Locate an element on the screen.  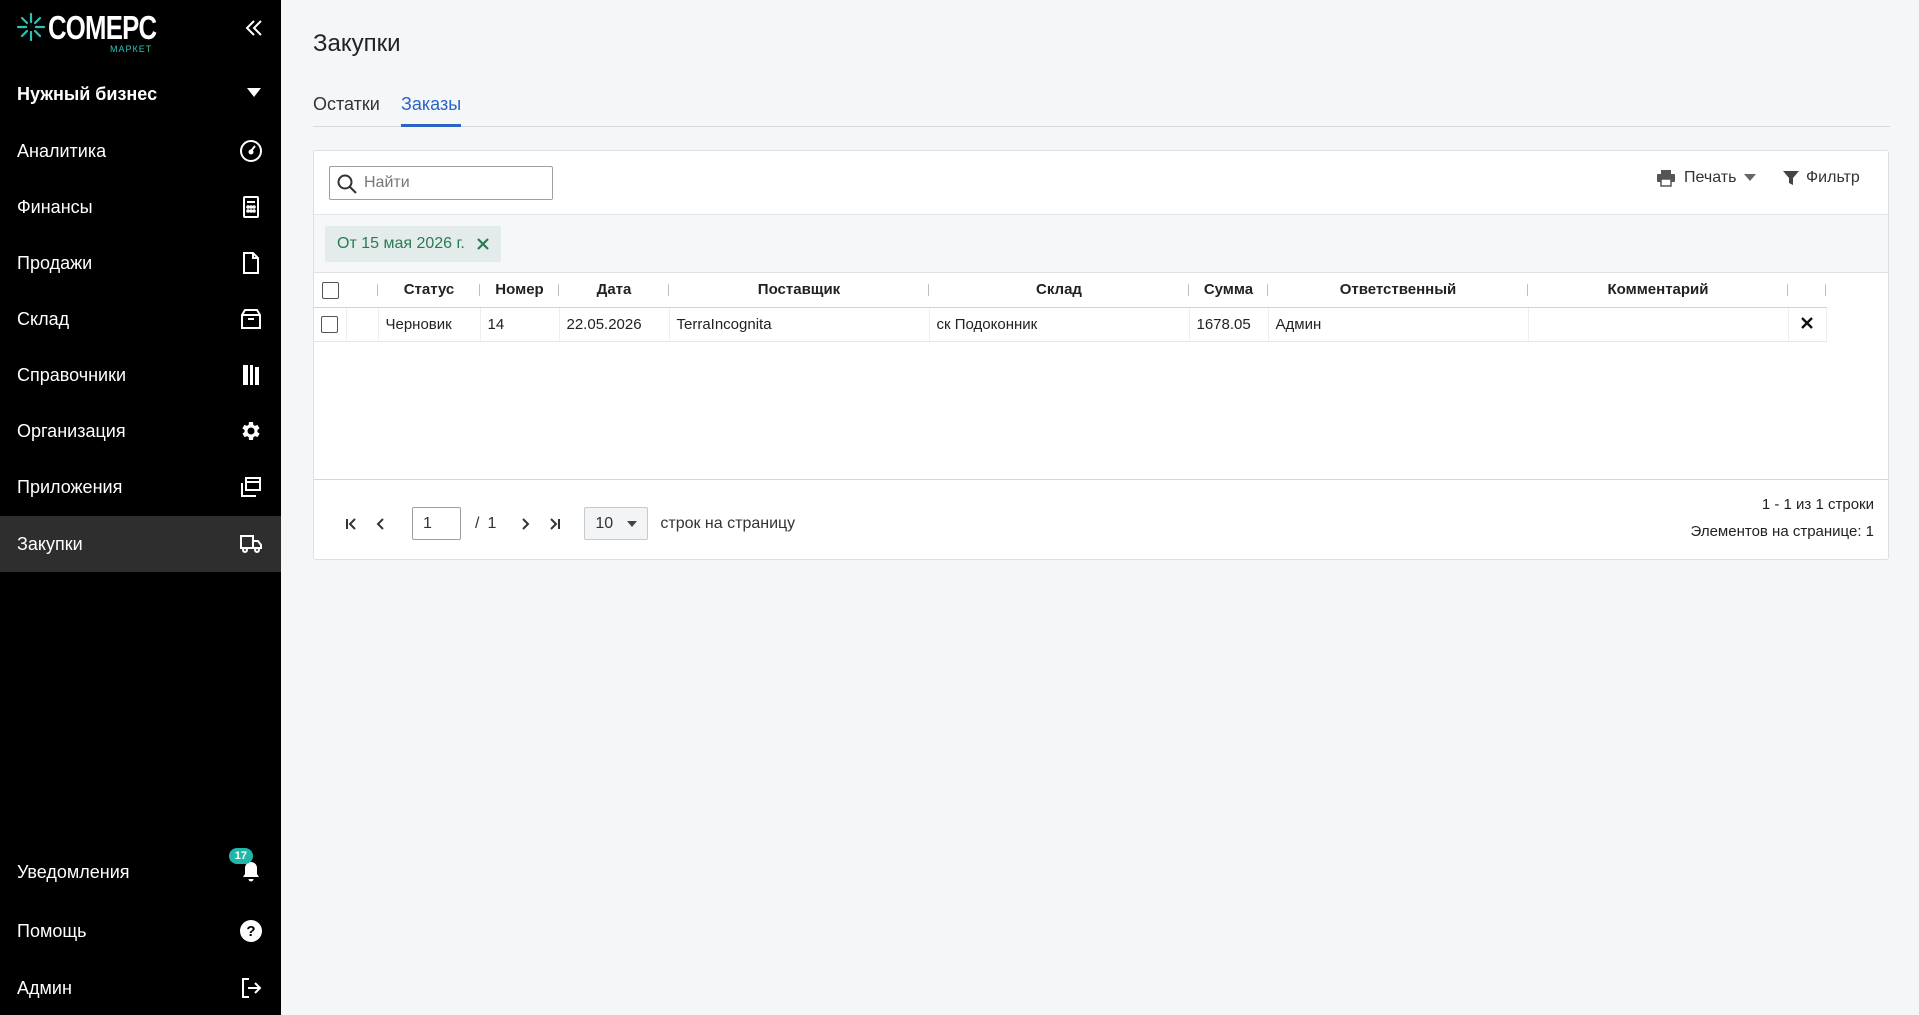
first-page-button is located at coordinates (351, 524).